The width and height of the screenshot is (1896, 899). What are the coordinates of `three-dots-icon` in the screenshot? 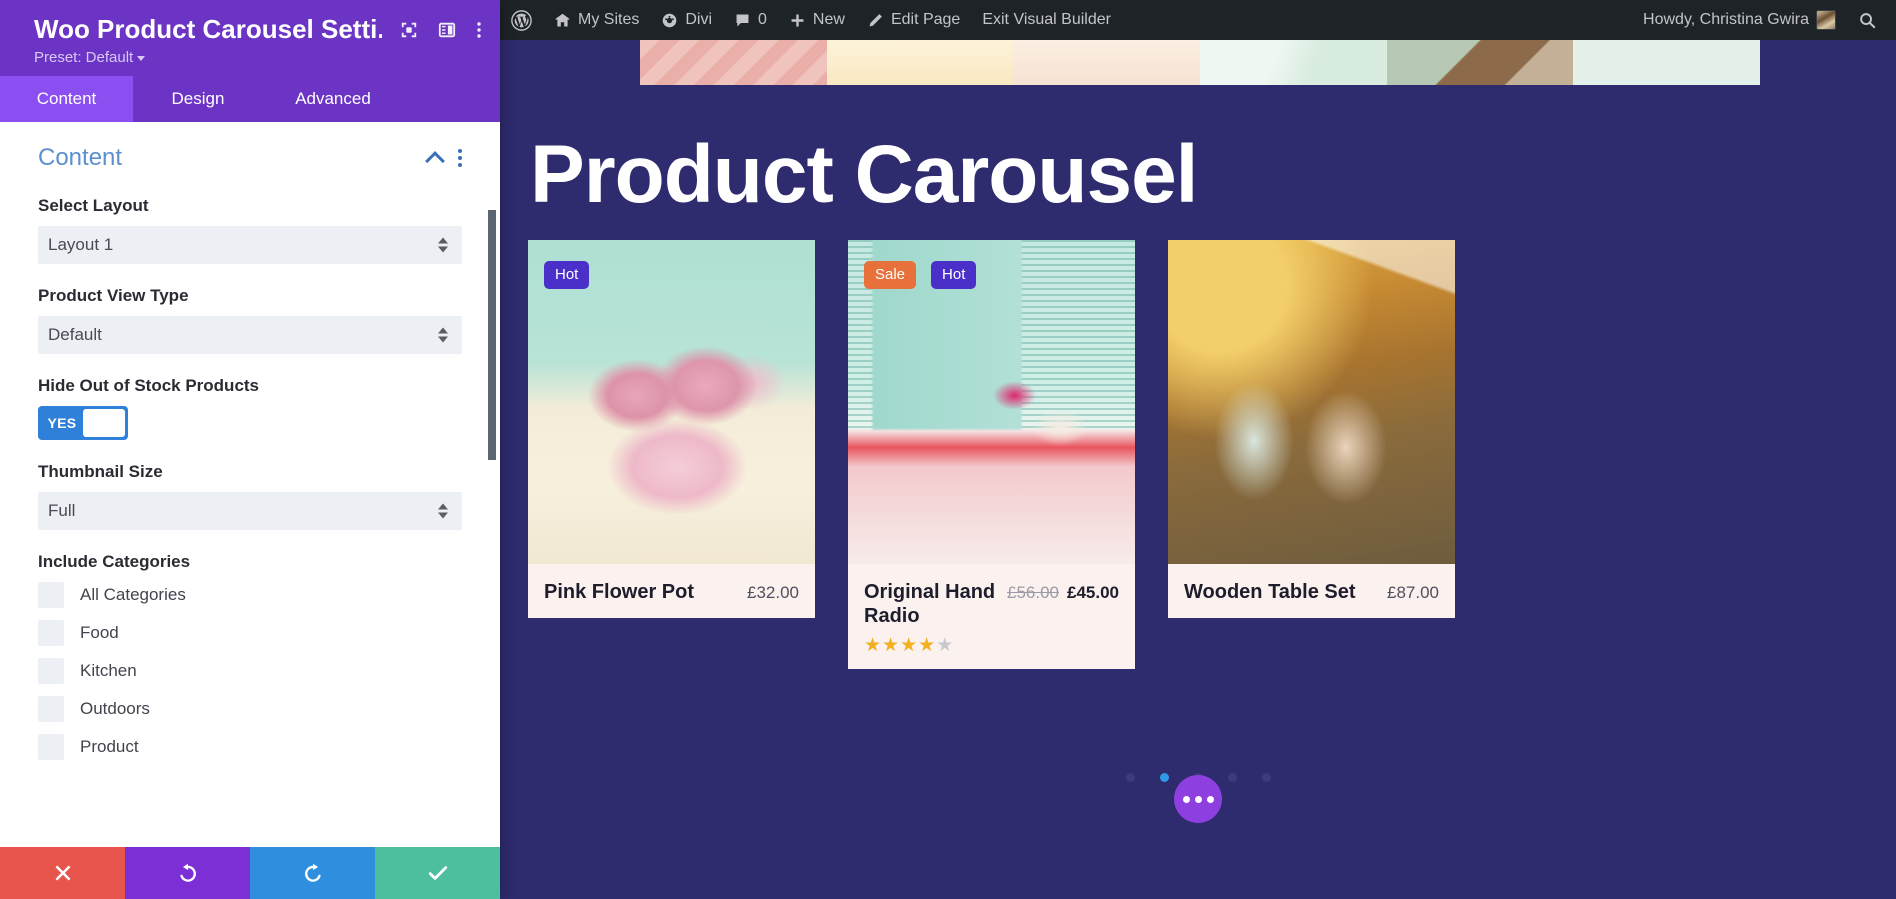 It's located at (1198, 799).